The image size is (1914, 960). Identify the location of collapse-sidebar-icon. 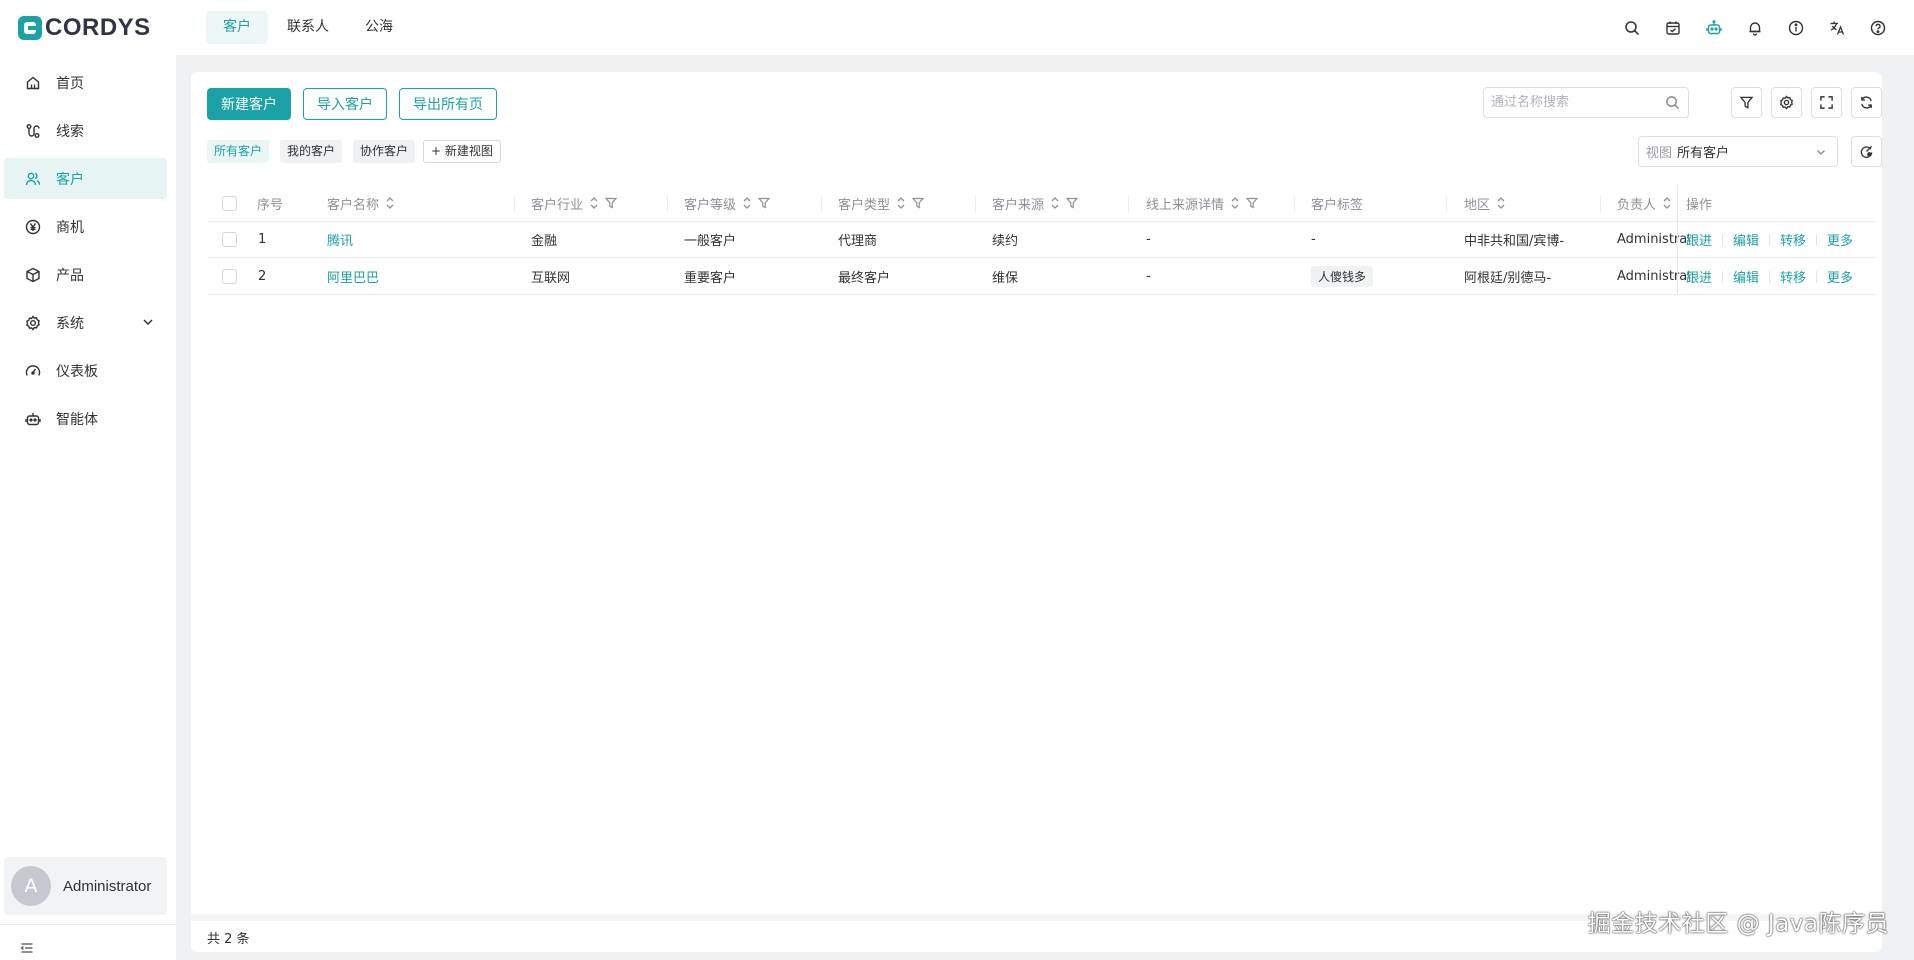
(27, 948).